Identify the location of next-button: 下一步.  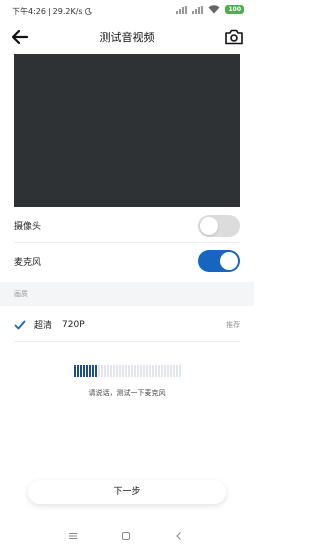
(127, 492).